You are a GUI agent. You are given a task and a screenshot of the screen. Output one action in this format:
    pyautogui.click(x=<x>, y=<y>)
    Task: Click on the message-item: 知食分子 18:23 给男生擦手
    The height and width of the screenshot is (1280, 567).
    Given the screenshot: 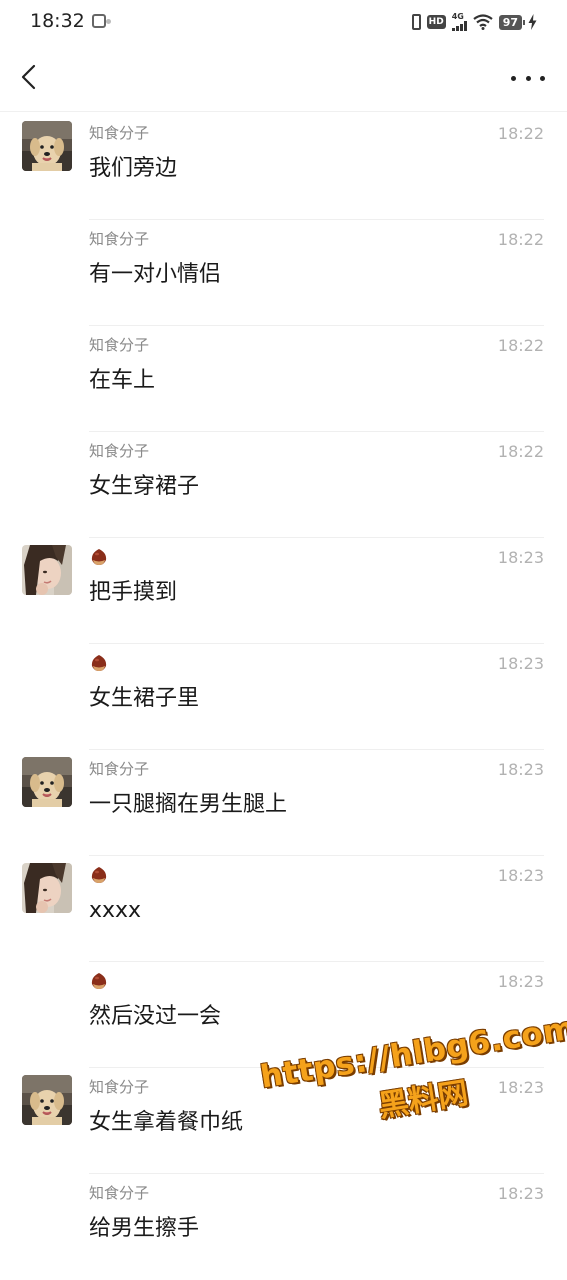 What is the action you would take?
    pyautogui.click(x=283, y=1227)
    